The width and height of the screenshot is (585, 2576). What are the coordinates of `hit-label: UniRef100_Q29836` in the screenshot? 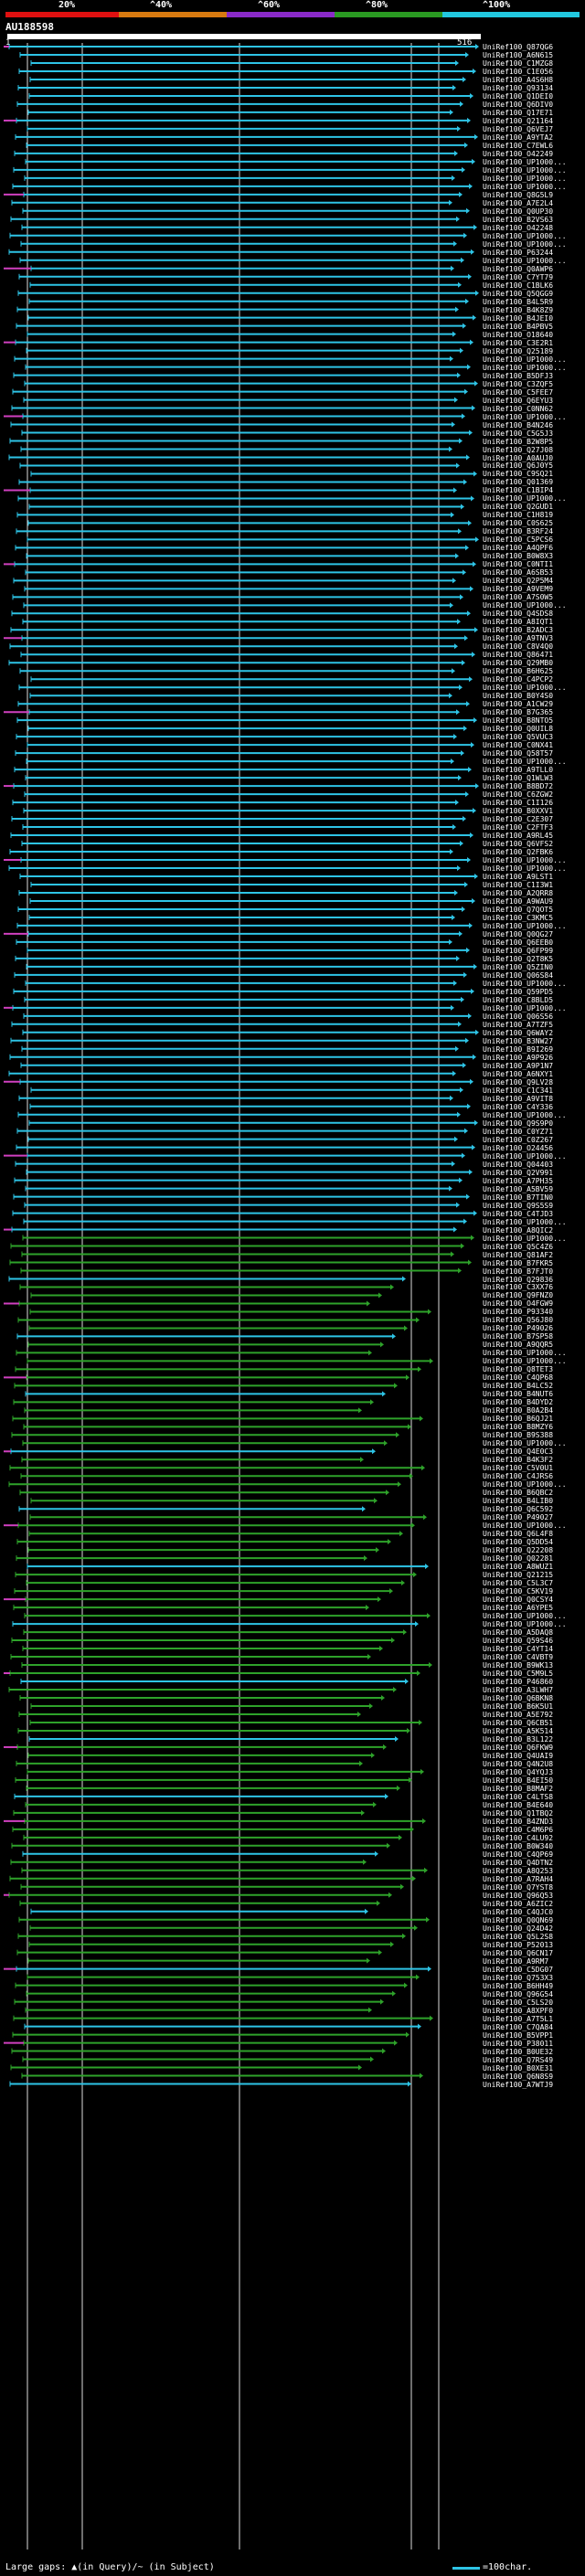 It's located at (518, 1280).